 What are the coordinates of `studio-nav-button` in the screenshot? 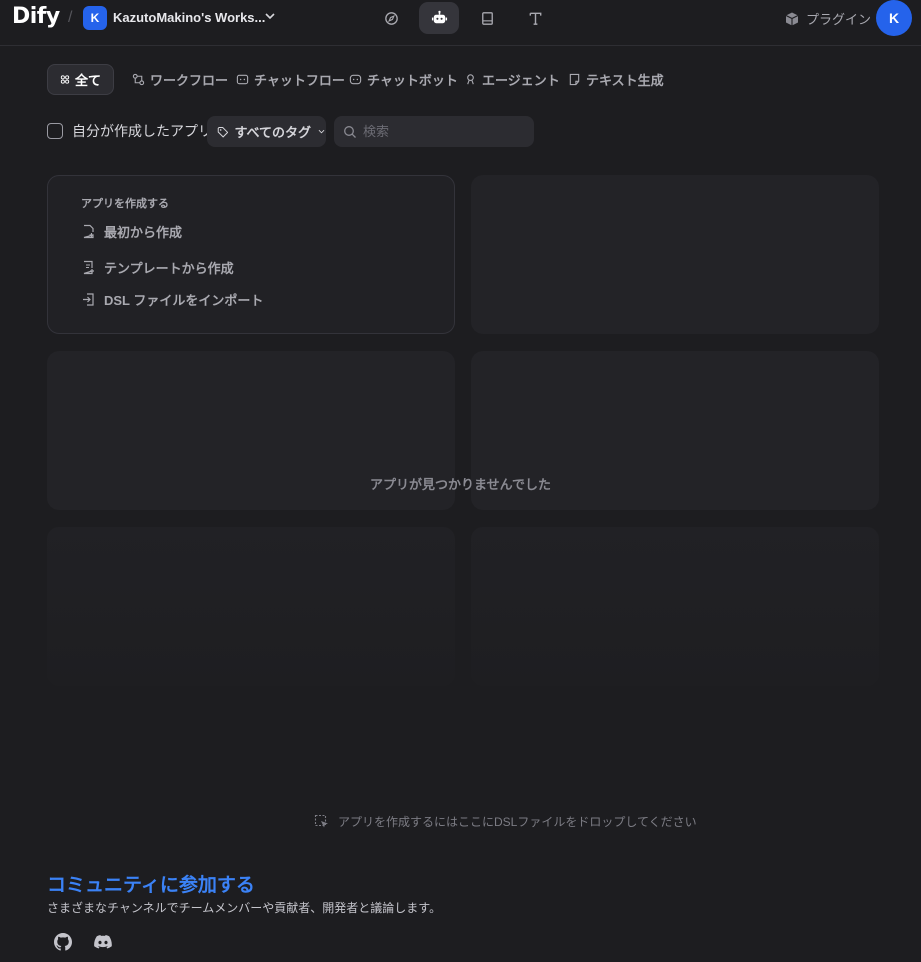 It's located at (439, 18).